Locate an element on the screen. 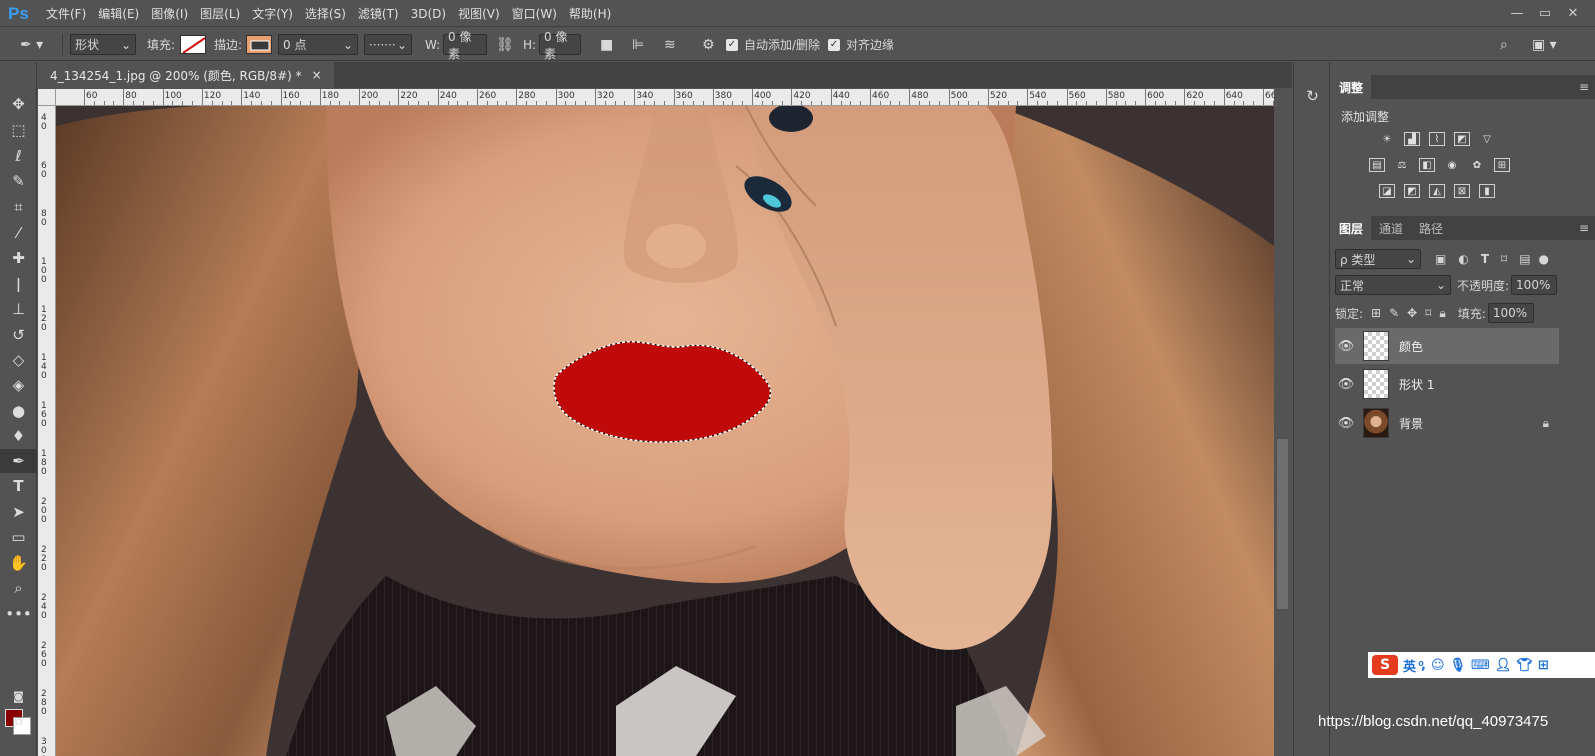 The image size is (1595, 756). tab-channels: 通道 is located at coordinates (1391, 228).